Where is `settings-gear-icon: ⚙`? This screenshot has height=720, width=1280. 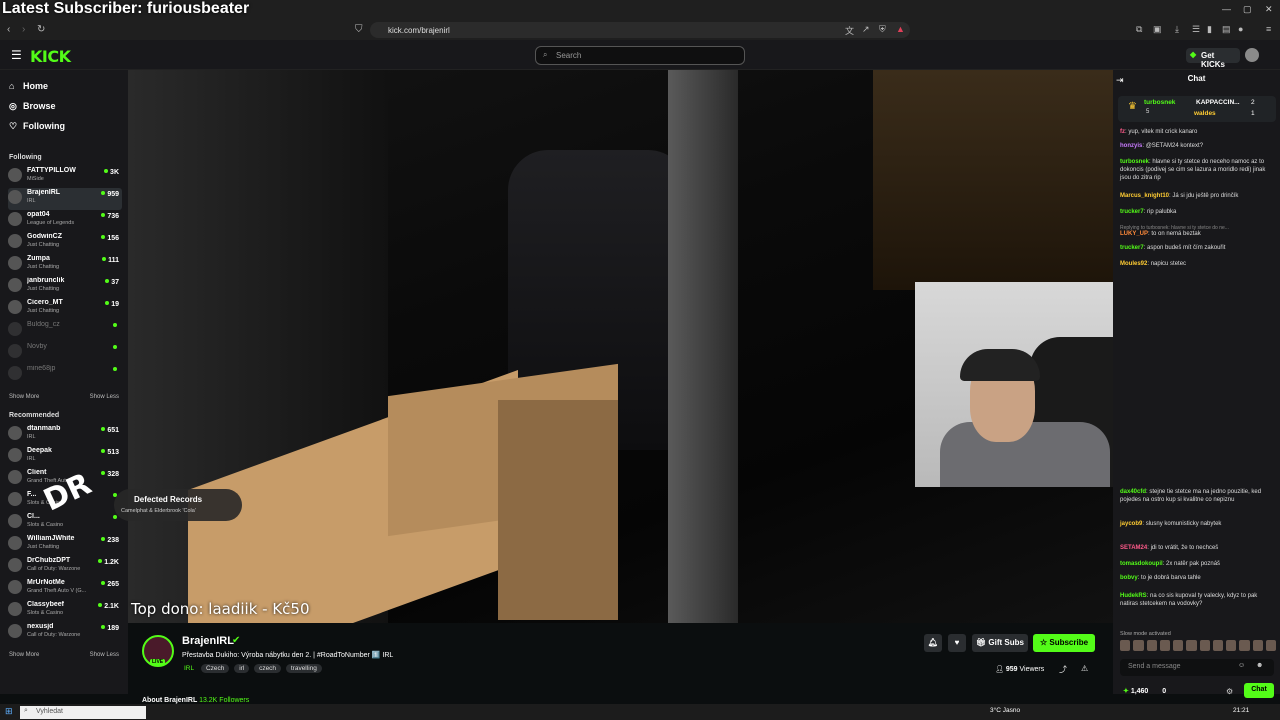
settings-gear-icon: ⚙ is located at coordinates (1229, 691).